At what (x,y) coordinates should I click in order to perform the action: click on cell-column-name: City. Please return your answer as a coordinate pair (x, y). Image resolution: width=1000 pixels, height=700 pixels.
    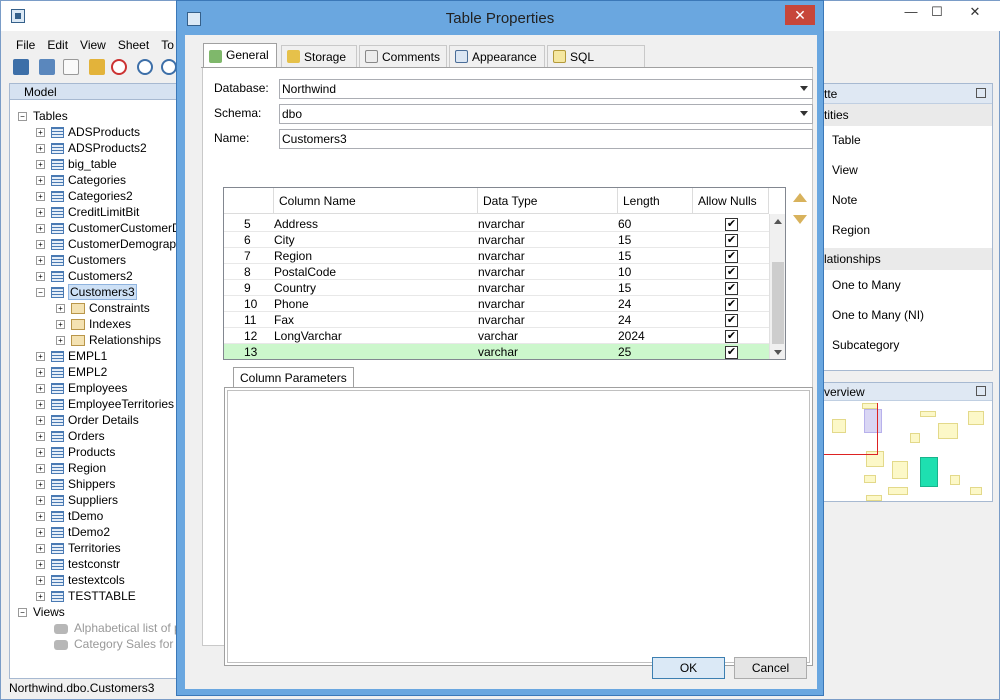
    Looking at the image, I should click on (284, 240).